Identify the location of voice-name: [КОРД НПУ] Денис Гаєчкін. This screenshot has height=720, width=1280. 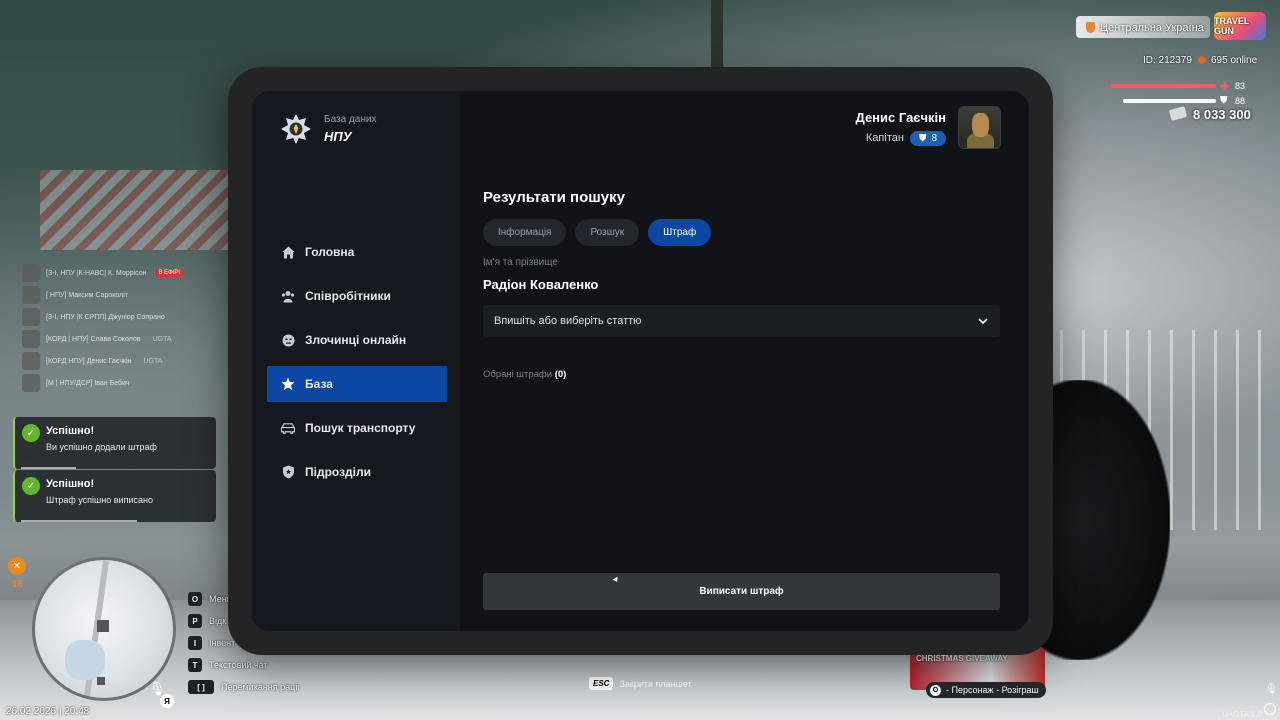
(89, 361).